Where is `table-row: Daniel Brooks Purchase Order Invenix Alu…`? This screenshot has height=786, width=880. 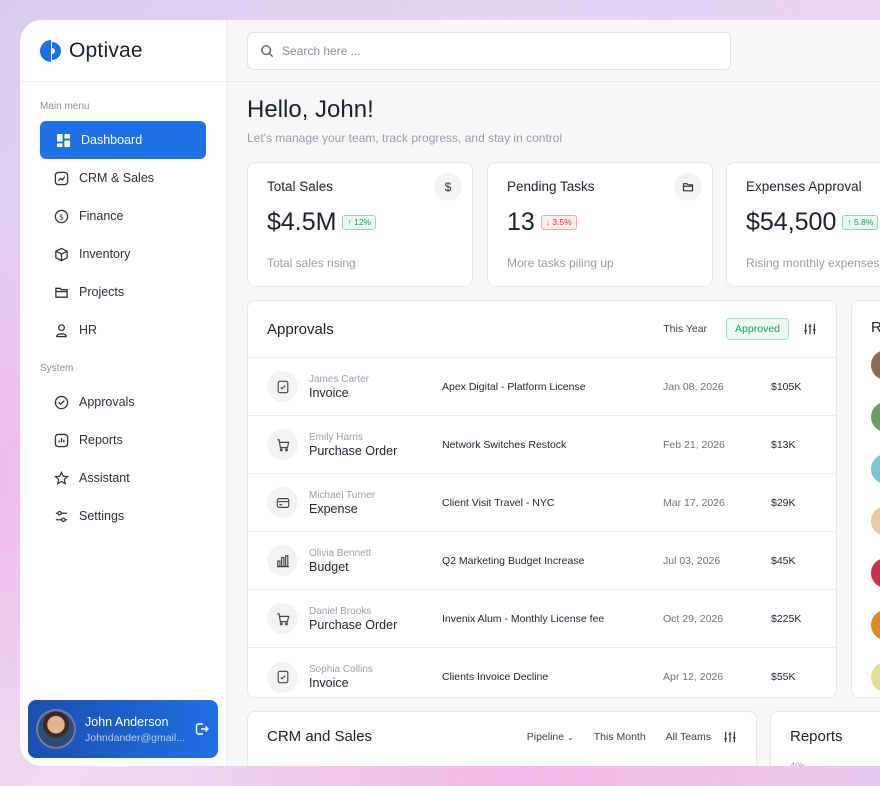 table-row: Daniel Brooks Purchase Order Invenix Alu… is located at coordinates (542, 619).